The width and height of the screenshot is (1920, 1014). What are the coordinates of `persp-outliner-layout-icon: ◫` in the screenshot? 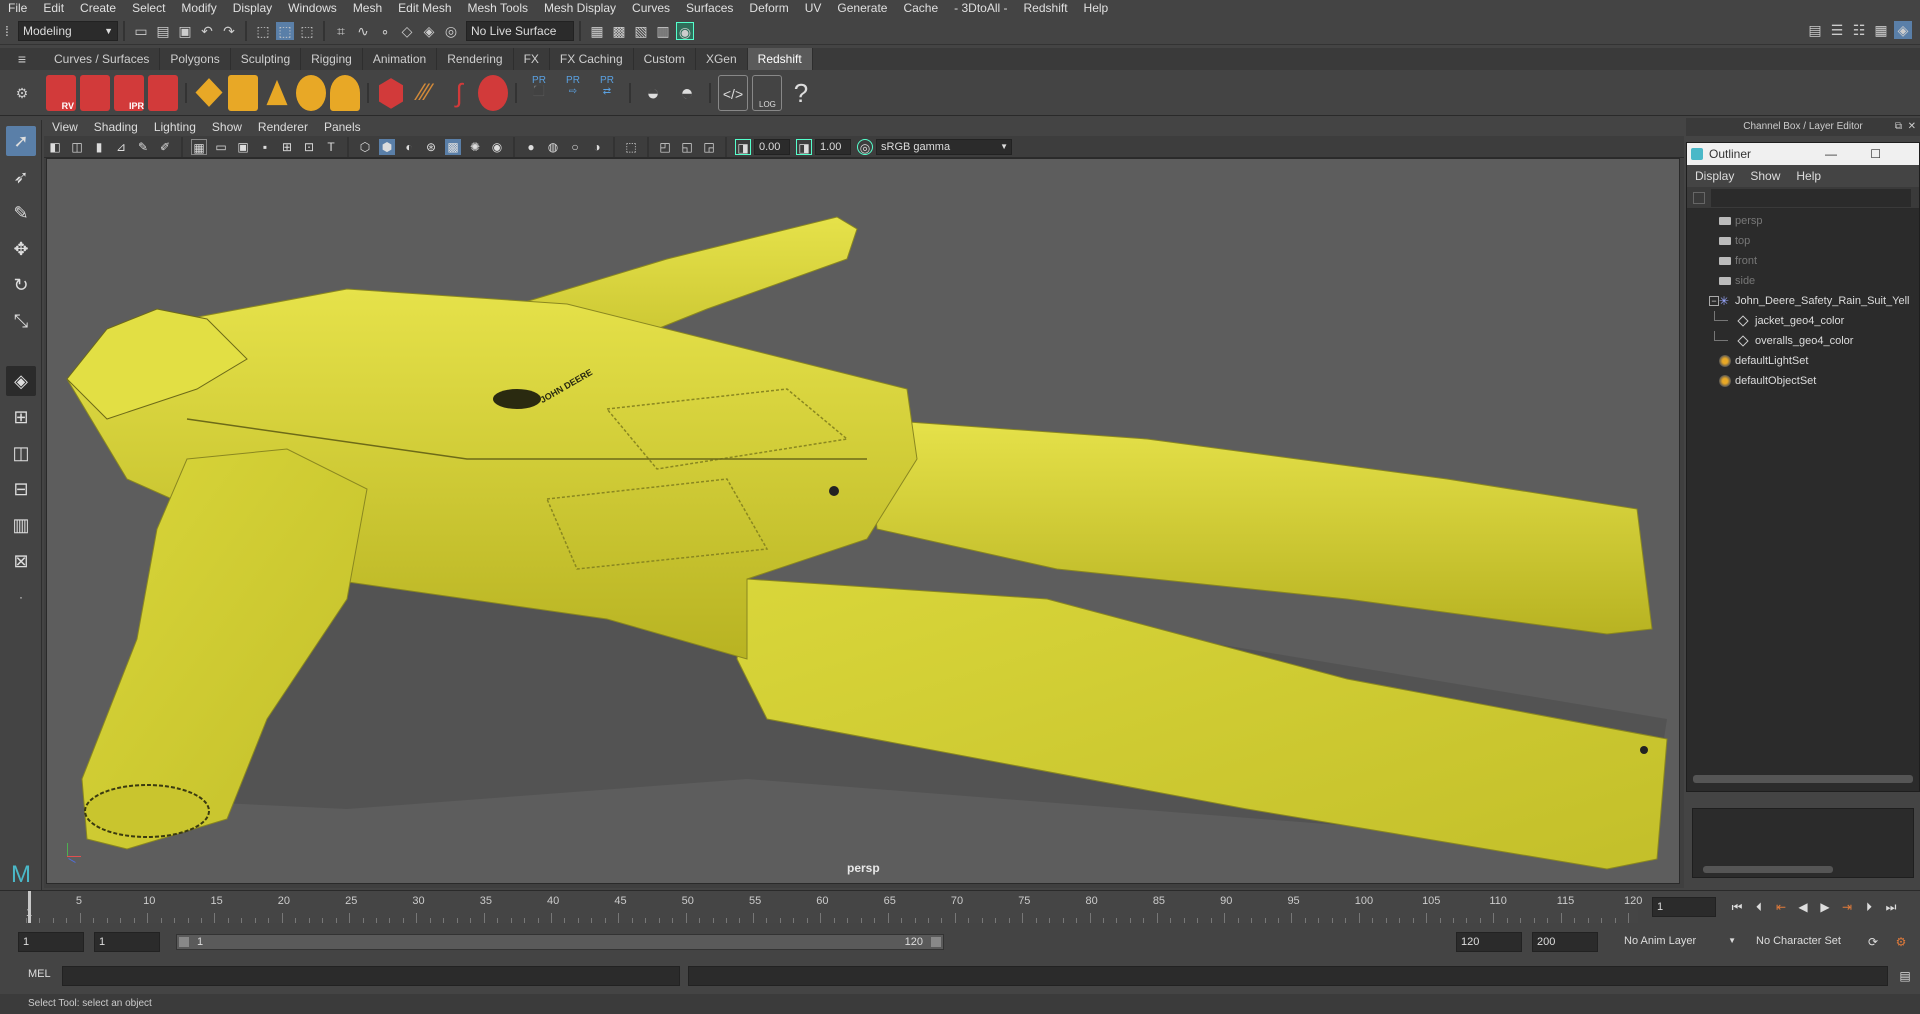 It's located at (21, 453).